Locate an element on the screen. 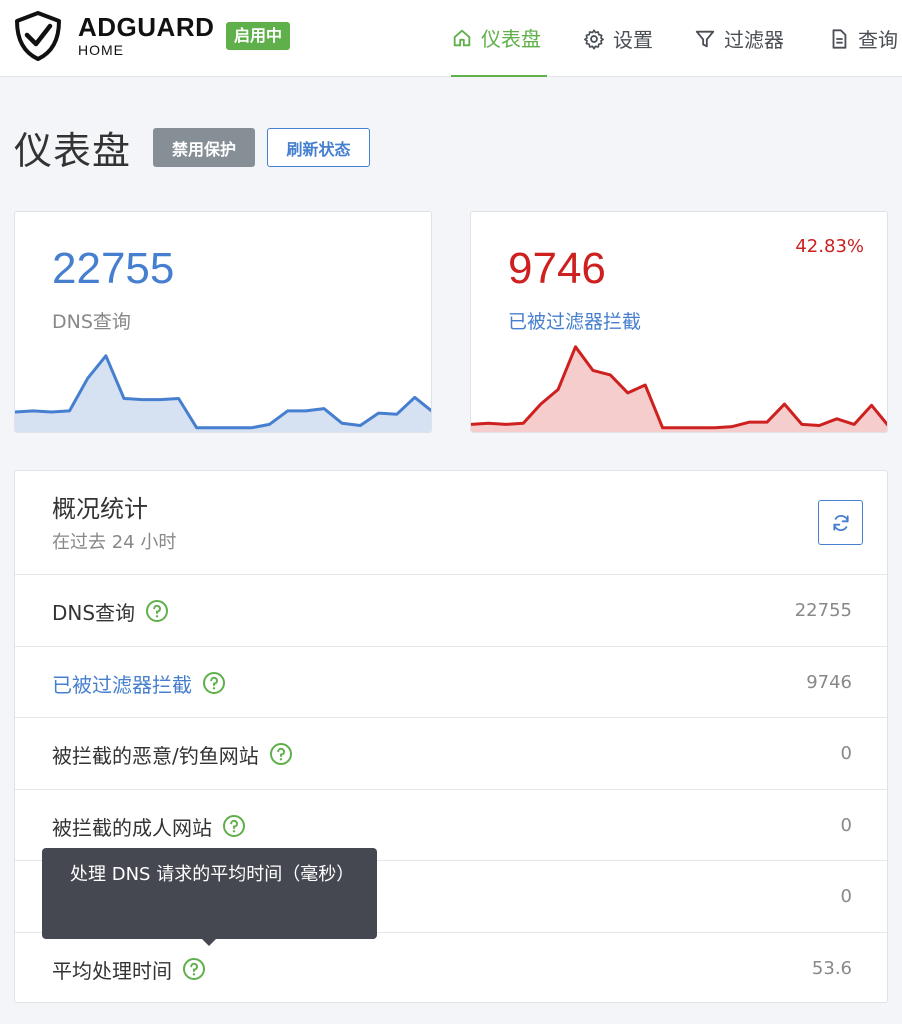 Image resolution: width=902 pixels, height=1024 pixels. stat-label-text: 被拦截的恶意/钓鱼网站 is located at coordinates (155, 755).